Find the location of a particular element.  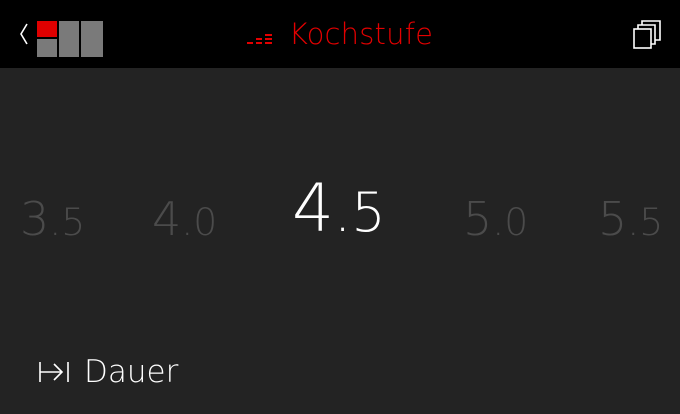

multi-window-icon is located at coordinates (647, 35).